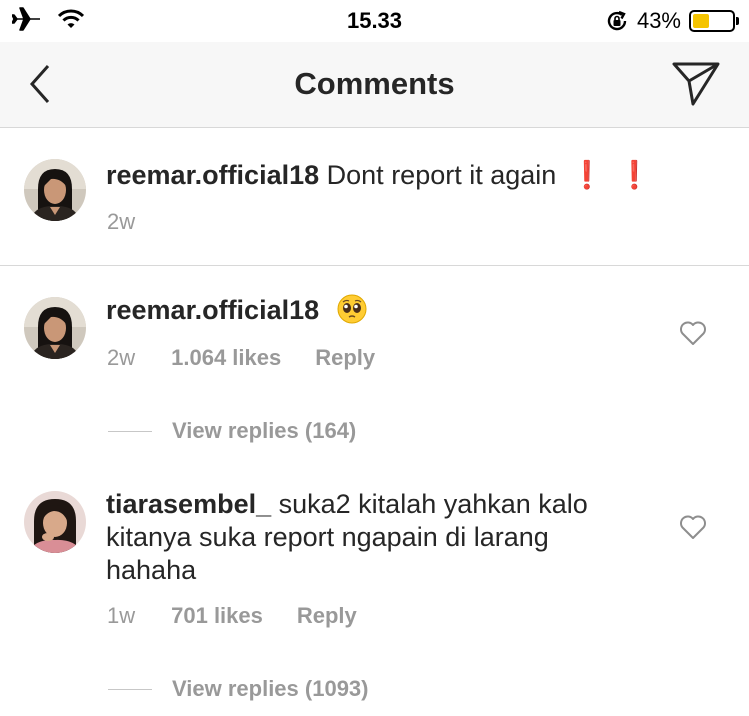  Describe the element at coordinates (441, 175) in the screenshot. I see `caption-body: Dont report it again` at that location.